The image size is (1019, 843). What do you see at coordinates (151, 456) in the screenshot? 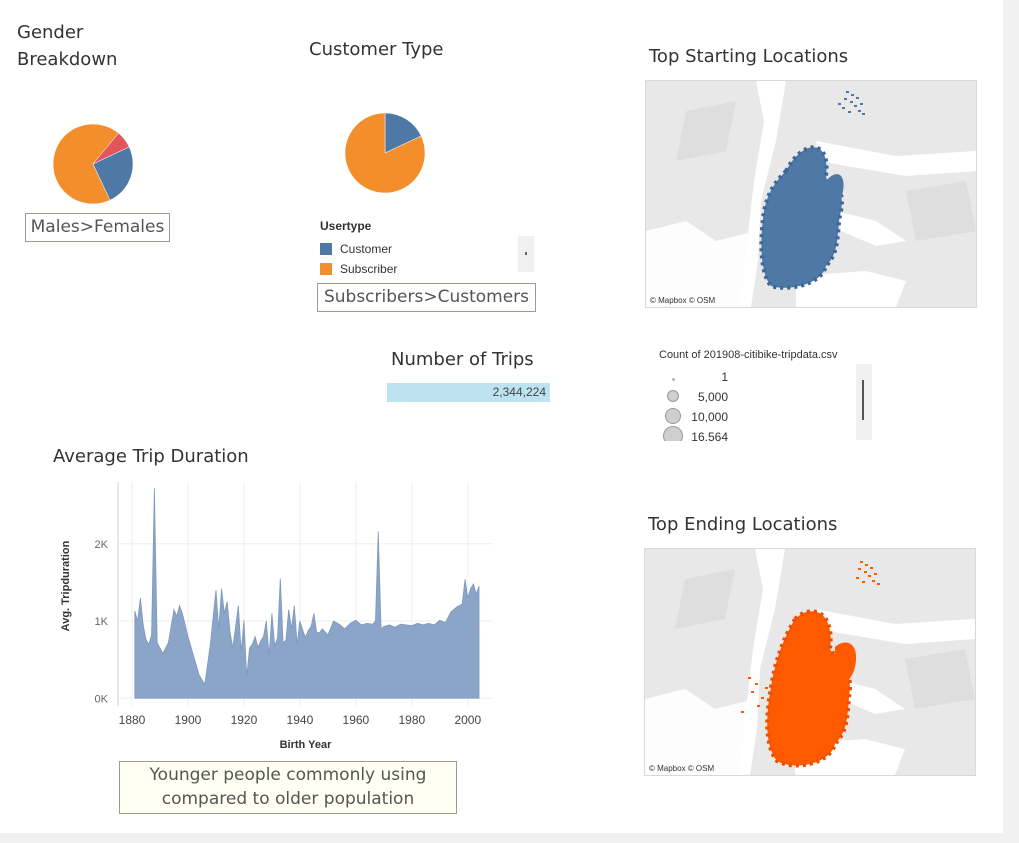
I see `duration-title: Average Trip Duration` at bounding box center [151, 456].